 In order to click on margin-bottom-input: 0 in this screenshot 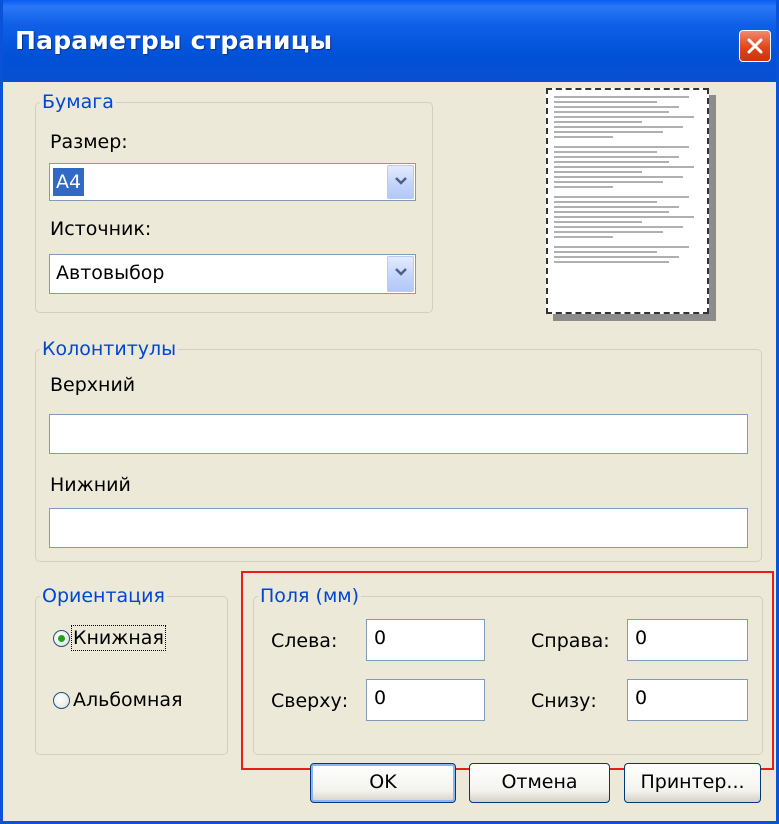, I will do `click(687, 700)`.